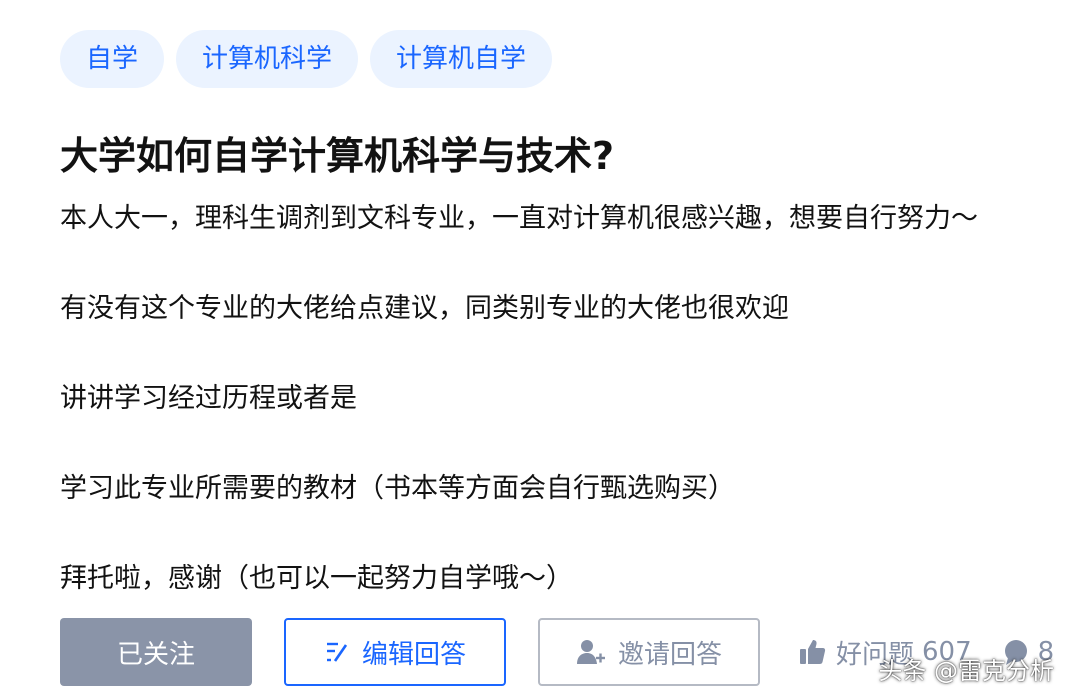  I want to click on follow-button-label: 已关注, so click(155, 654).